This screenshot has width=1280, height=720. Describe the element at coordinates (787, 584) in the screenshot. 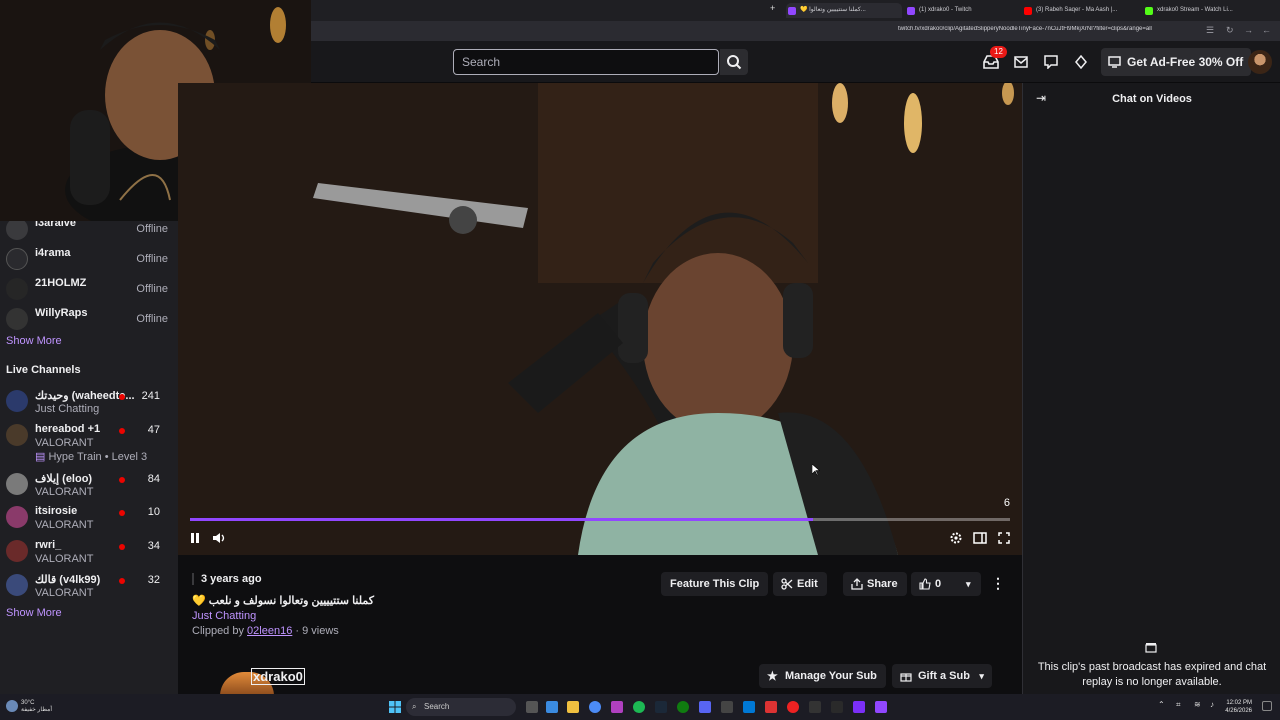

I see `scissors-icon` at that location.